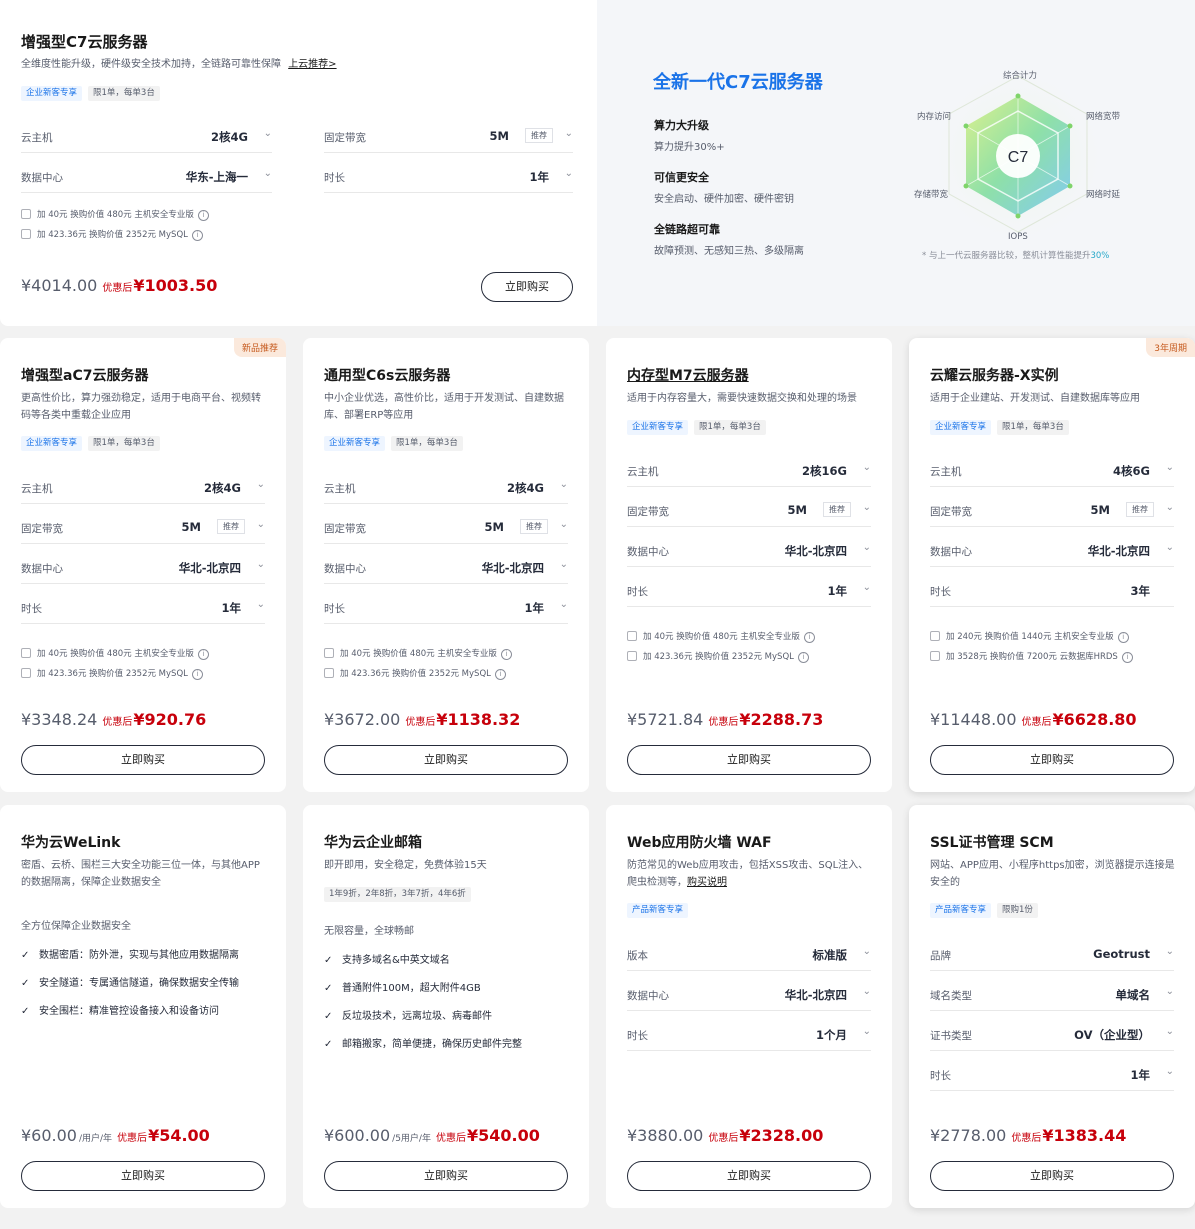 The image size is (1195, 1229). Describe the element at coordinates (688, 376) in the screenshot. I see `product-title: 内存型M7云服务器` at that location.